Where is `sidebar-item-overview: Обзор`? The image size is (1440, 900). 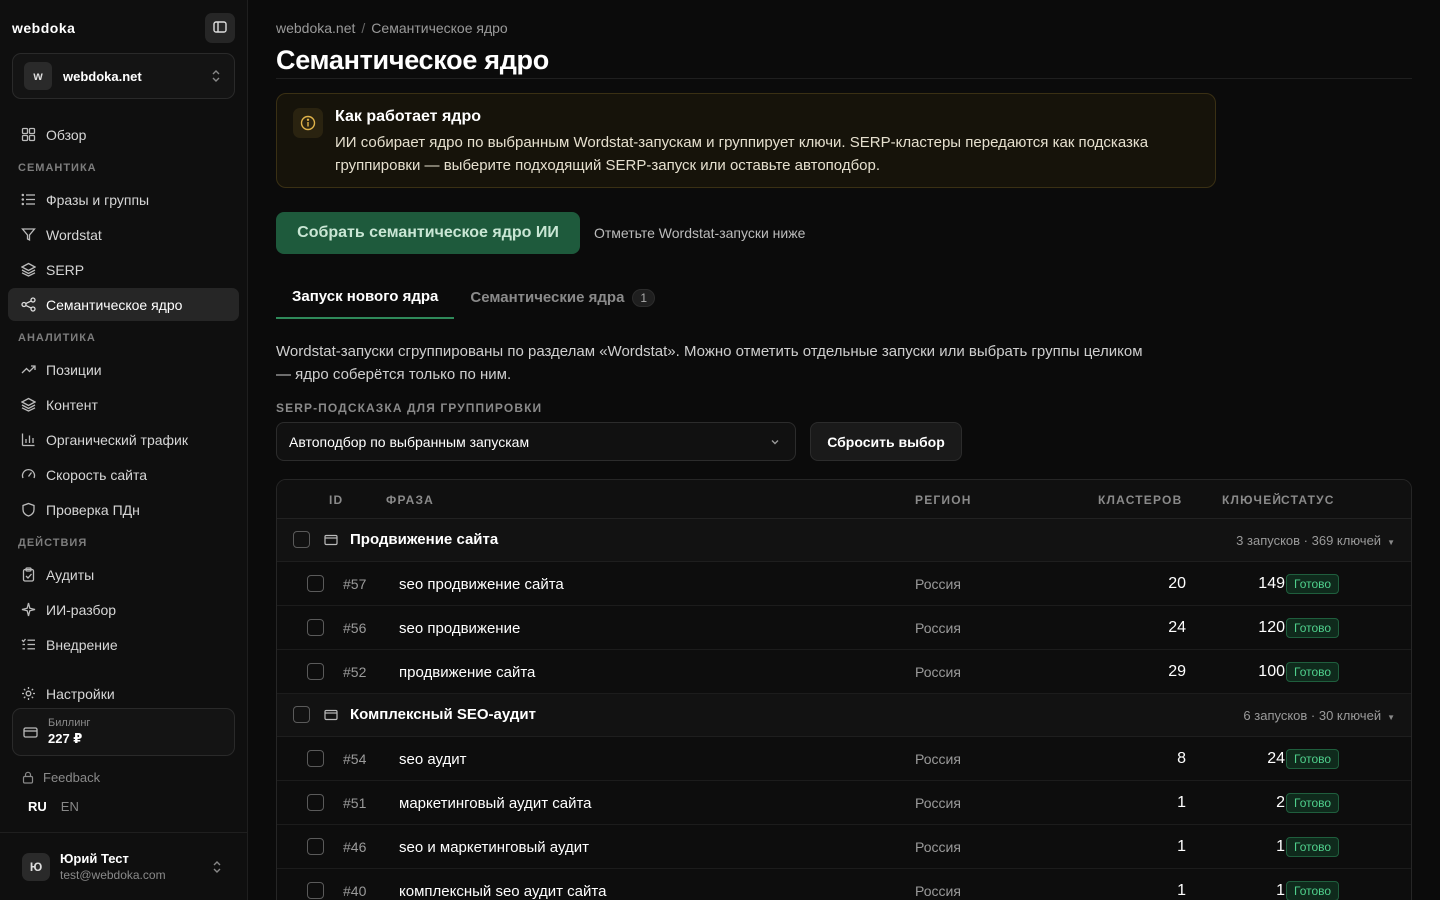
sidebar-item-overview: Обзор is located at coordinates (123, 134).